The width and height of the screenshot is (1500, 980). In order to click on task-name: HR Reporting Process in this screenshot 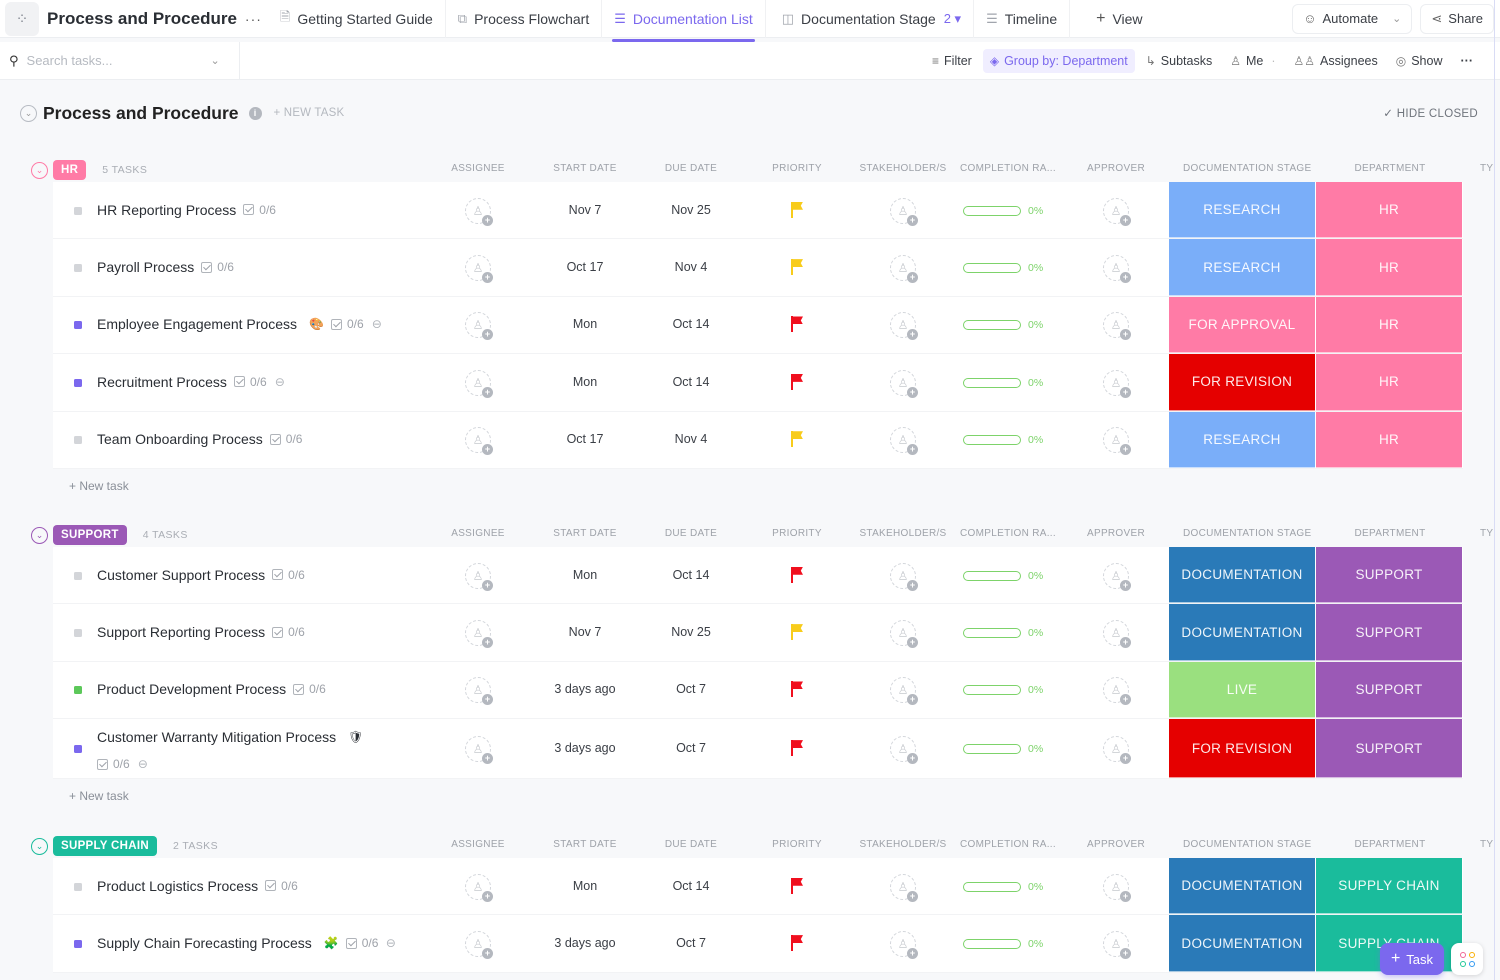, I will do `click(166, 210)`.